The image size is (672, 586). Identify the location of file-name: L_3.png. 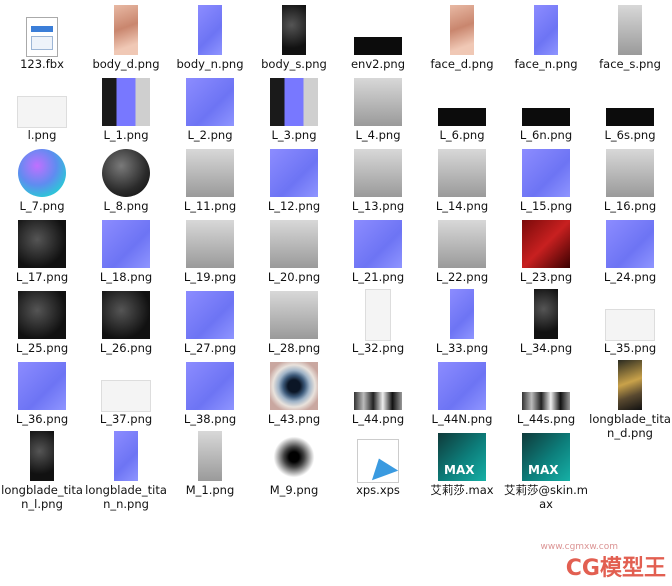
(294, 135).